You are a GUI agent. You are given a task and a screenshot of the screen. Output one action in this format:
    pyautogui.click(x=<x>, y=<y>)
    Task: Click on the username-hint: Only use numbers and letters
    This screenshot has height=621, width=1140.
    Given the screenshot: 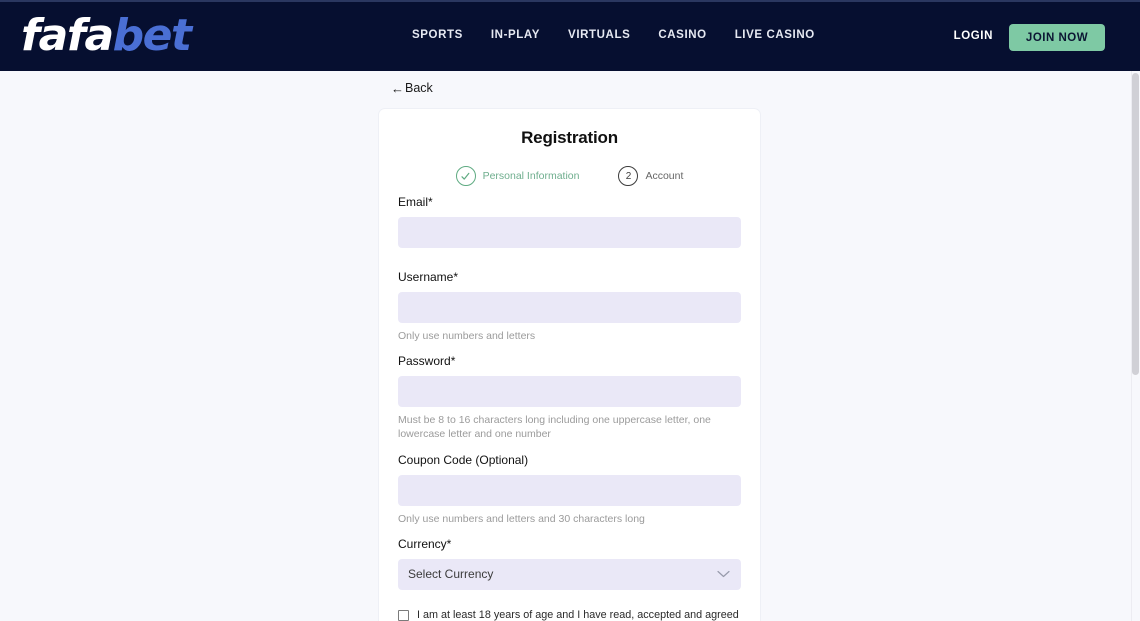 What is the action you would take?
    pyautogui.click(x=467, y=336)
    